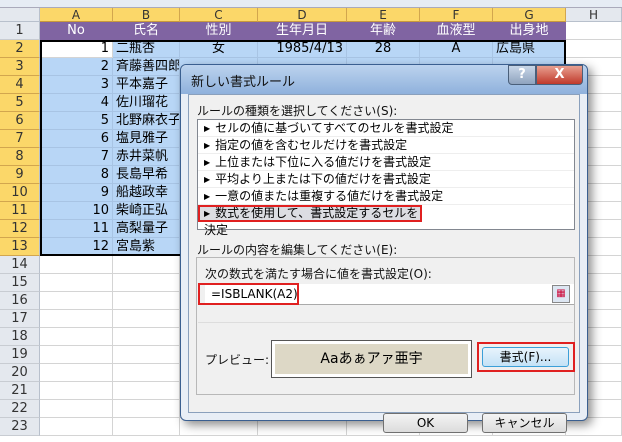  What do you see at coordinates (76, 15) in the screenshot?
I see `column-header-A: A` at bounding box center [76, 15].